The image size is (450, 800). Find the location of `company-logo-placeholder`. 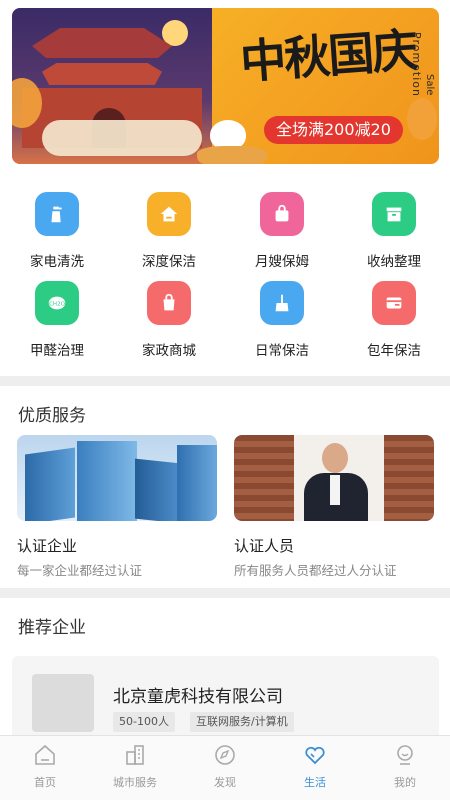

company-logo-placeholder is located at coordinates (63, 703).